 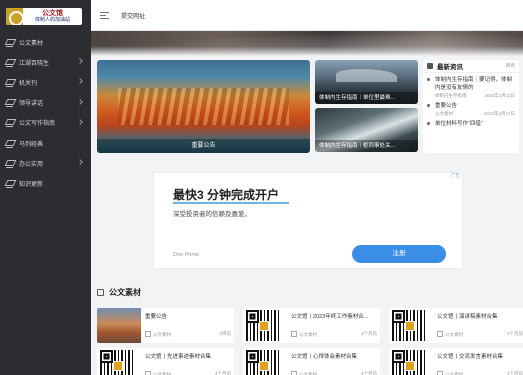 What do you see at coordinates (456, 361) in the screenshot?
I see `material-card: 公文馆丨交流发言素材合集公文素材 4个月前` at bounding box center [456, 361].